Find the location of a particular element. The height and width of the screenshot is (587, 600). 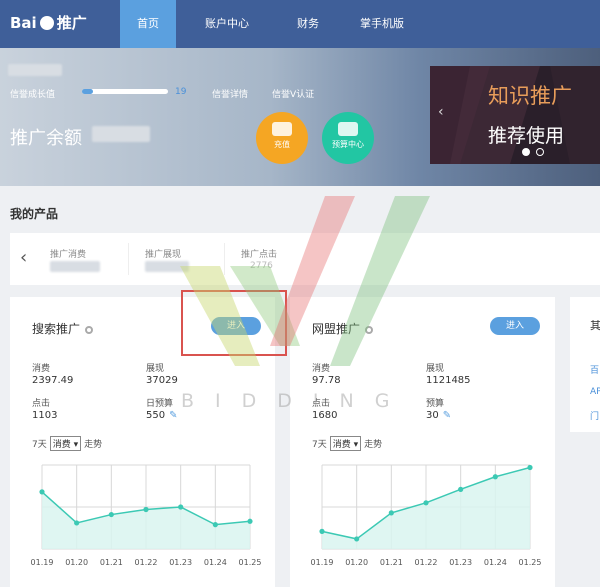

daily-budget-value: 550 ✎ is located at coordinates (161, 415).